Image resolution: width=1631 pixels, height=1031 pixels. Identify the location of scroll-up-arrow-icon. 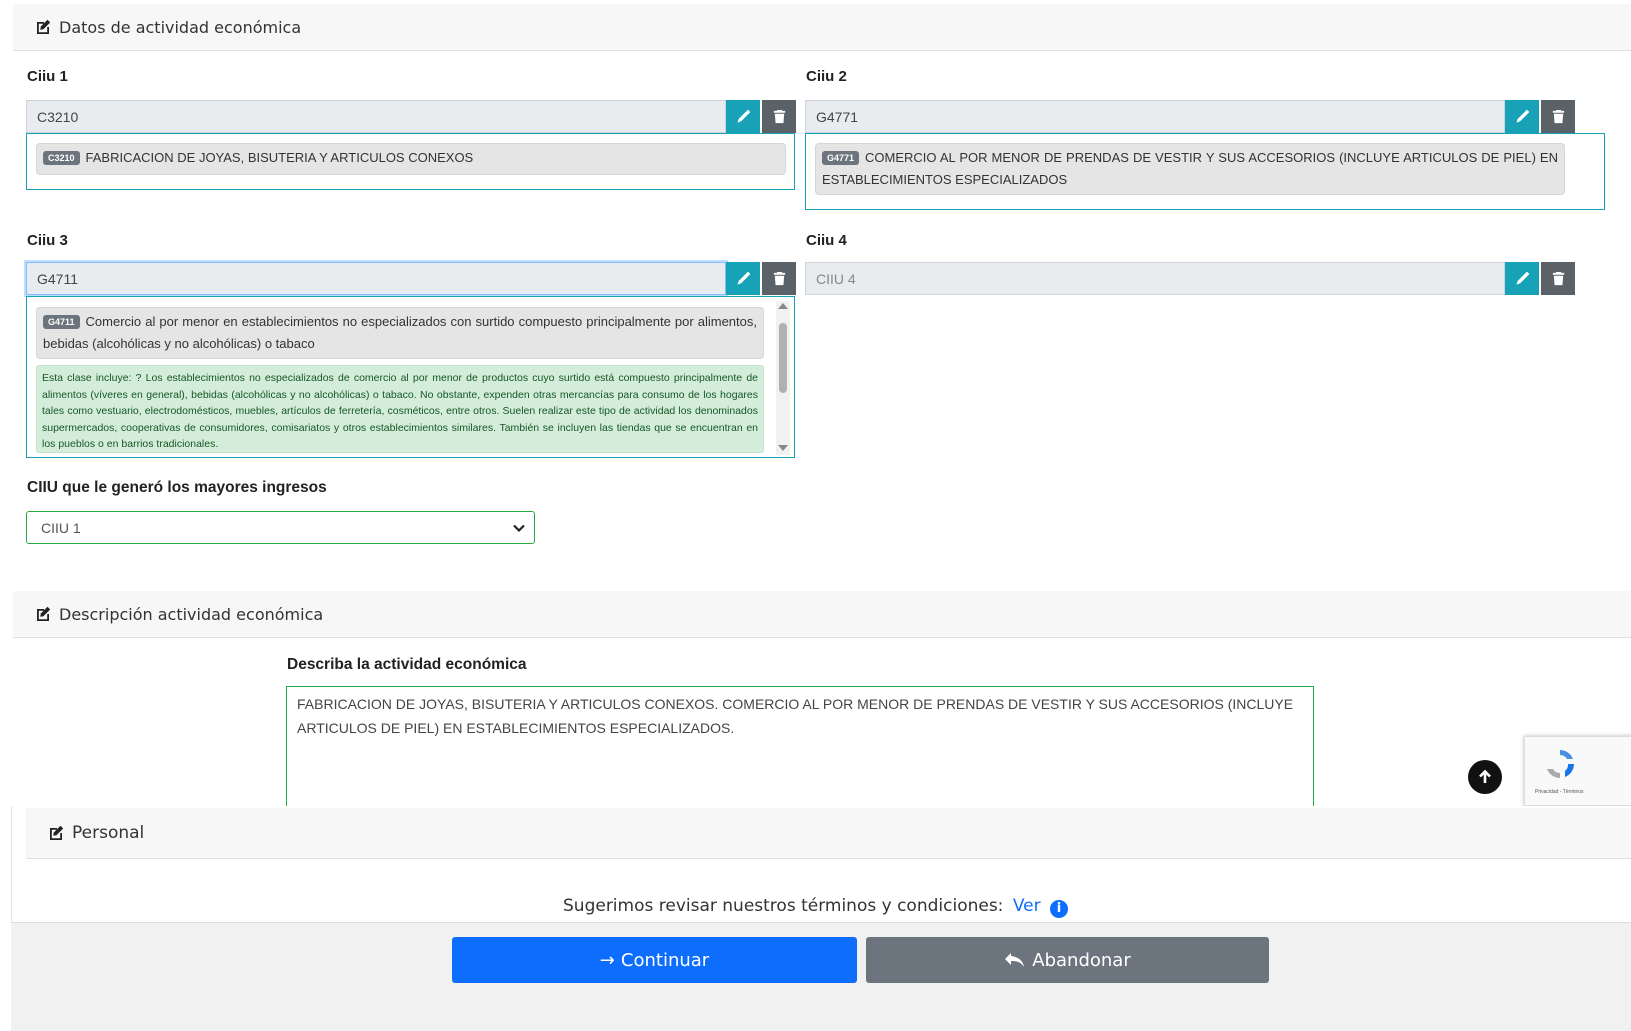
(783, 306).